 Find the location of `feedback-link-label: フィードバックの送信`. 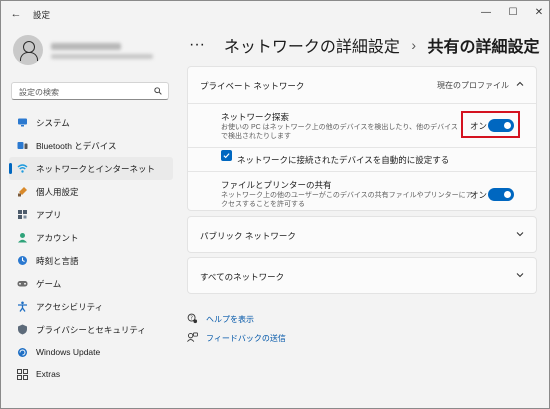

feedback-link-label: フィードバックの送信 is located at coordinates (246, 338).